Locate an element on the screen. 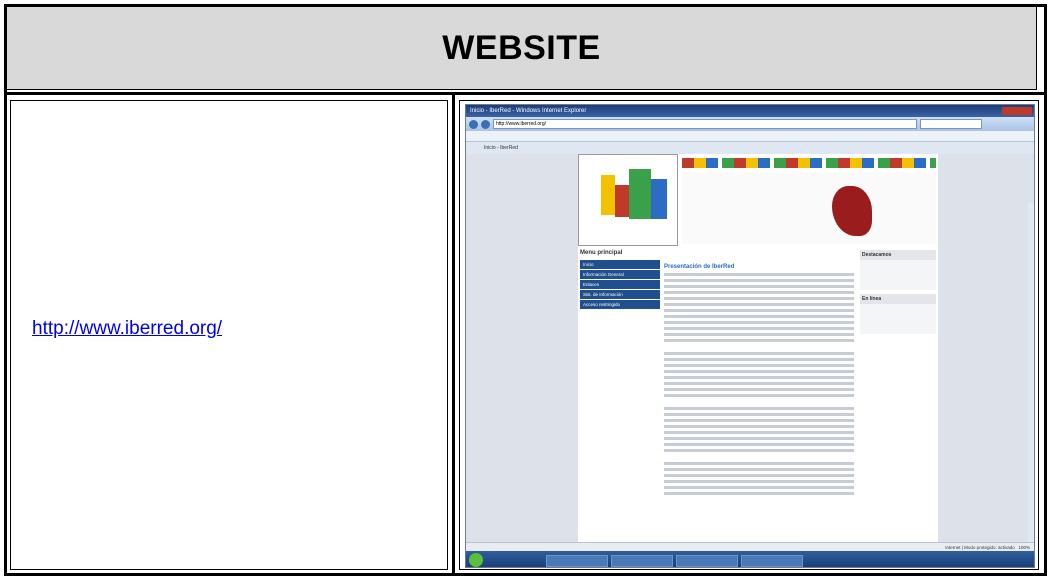 The width and height of the screenshot is (1055, 582). header-cell: WEBSITE is located at coordinates (521, 48).